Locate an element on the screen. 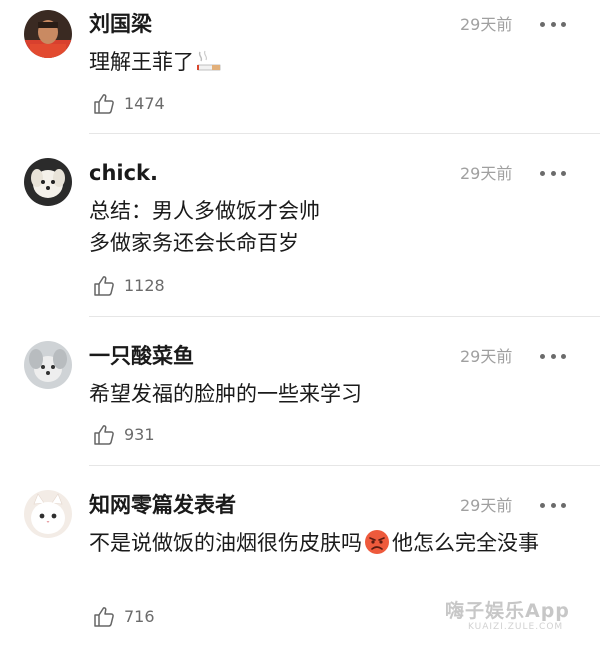 This screenshot has height=650, width=600. like-button: 1474 is located at coordinates (128, 104).